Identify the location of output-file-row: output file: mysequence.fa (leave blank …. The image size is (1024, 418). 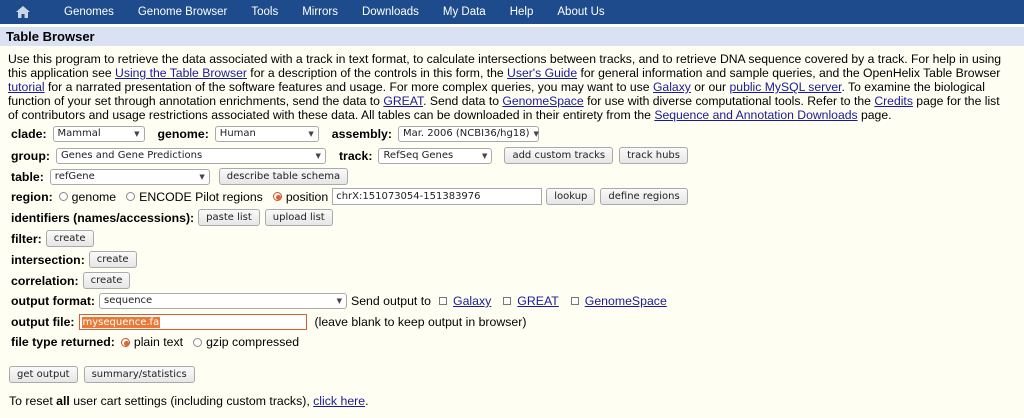
(268, 322).